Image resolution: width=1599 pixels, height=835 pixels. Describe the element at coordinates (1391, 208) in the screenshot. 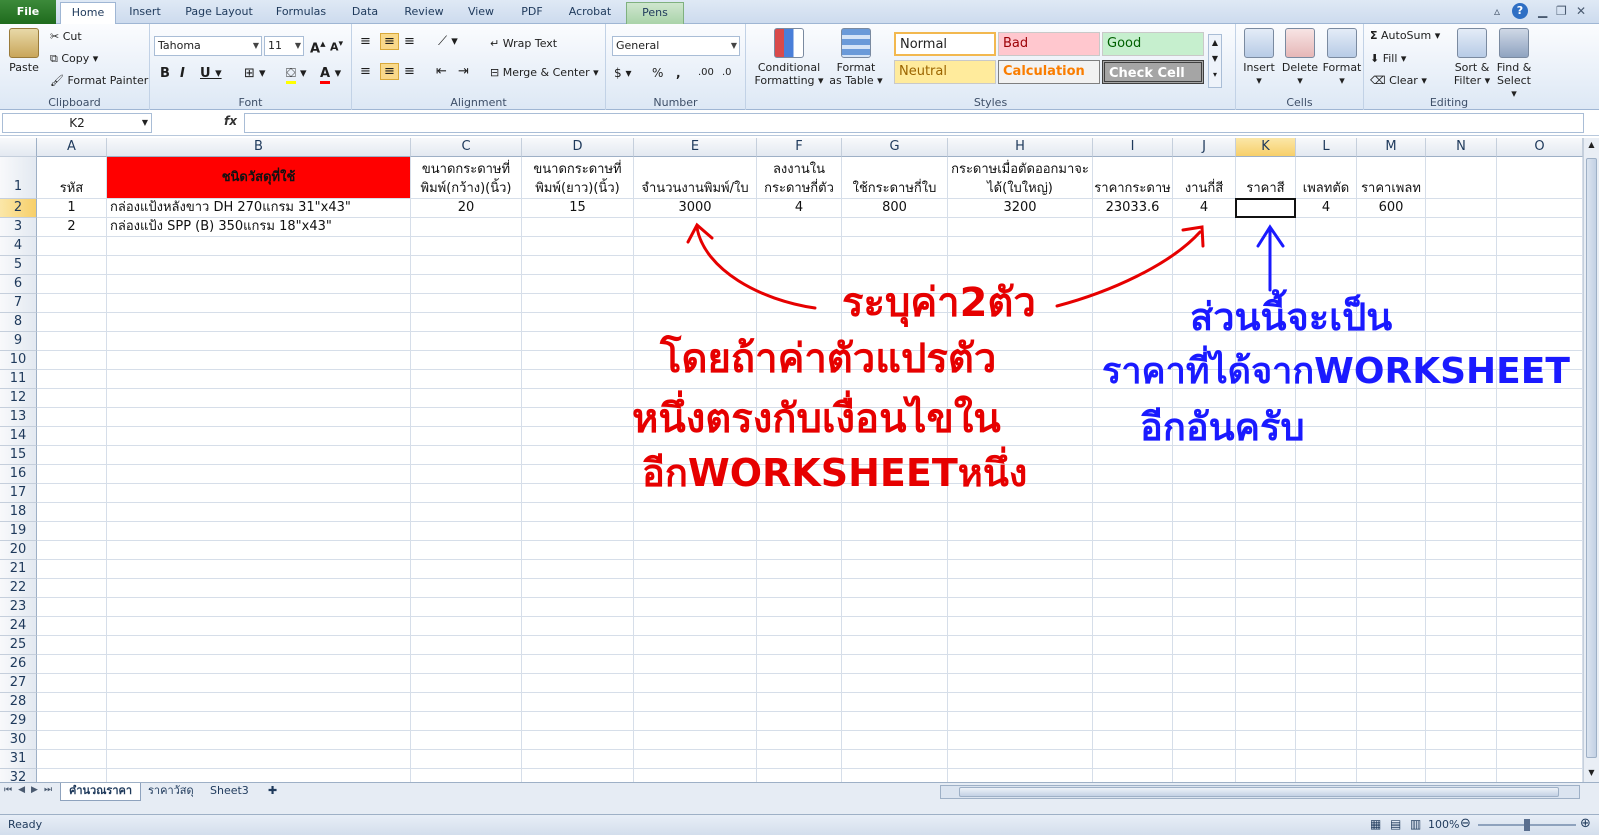

I see `cell-M2: 600` at that location.